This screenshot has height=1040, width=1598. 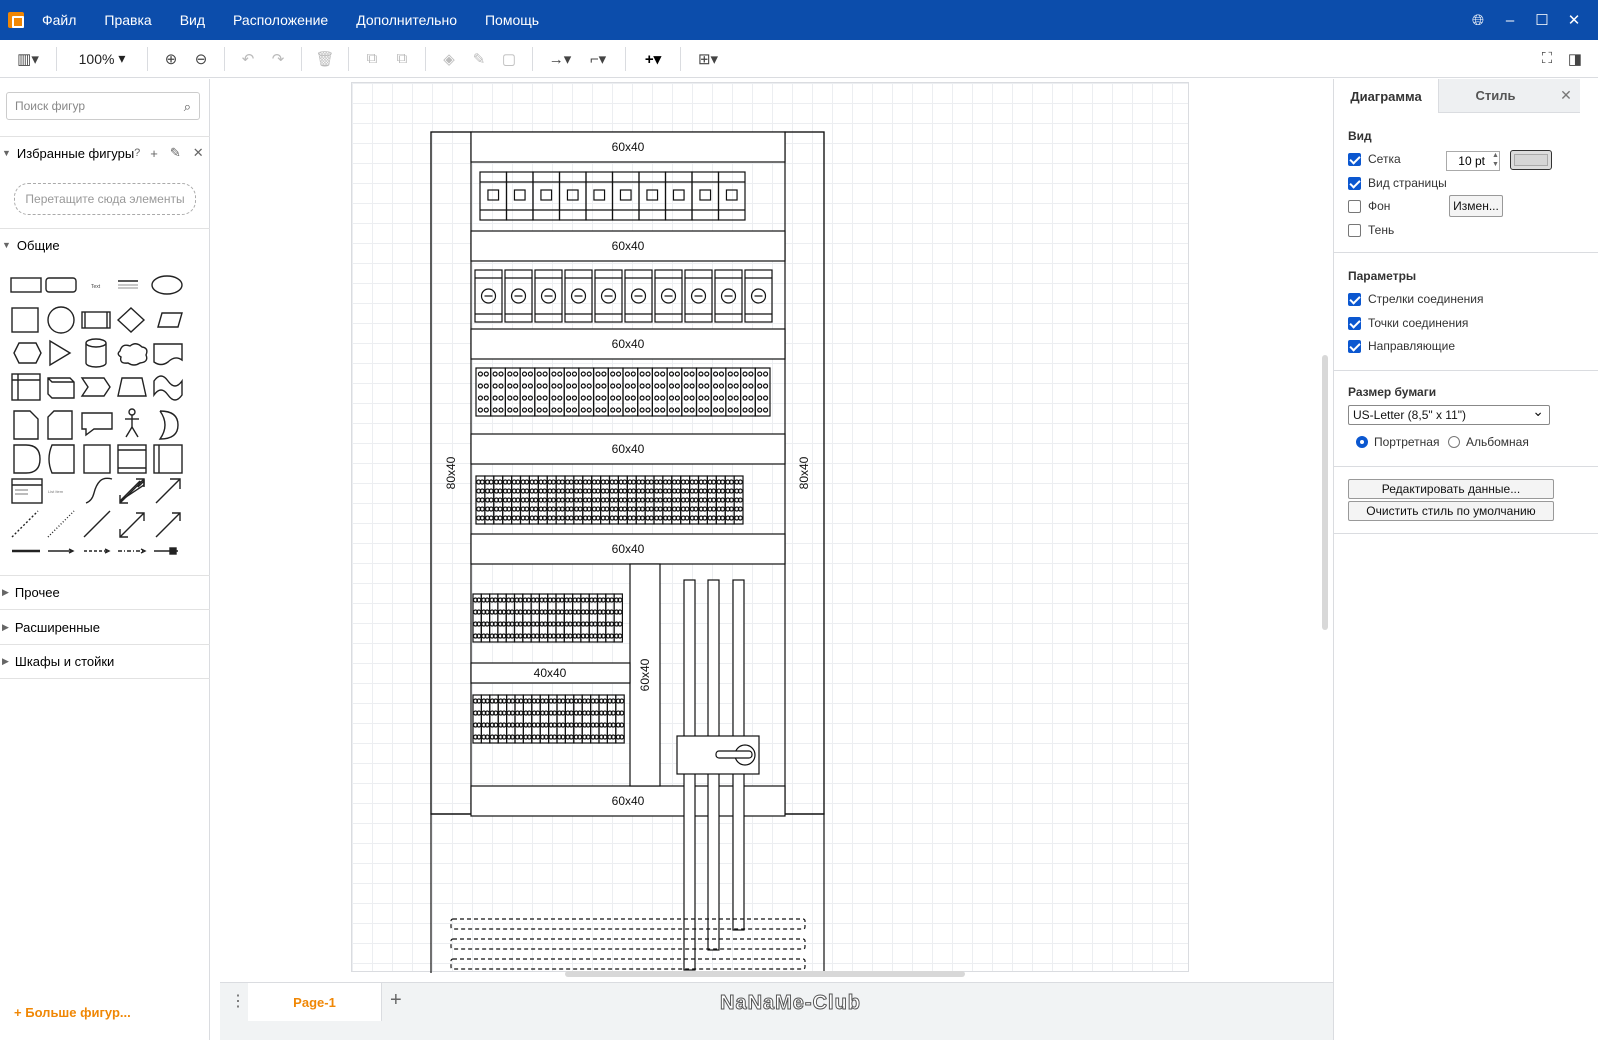 I want to click on fill-color-icon: ◈, so click(x=449, y=59).